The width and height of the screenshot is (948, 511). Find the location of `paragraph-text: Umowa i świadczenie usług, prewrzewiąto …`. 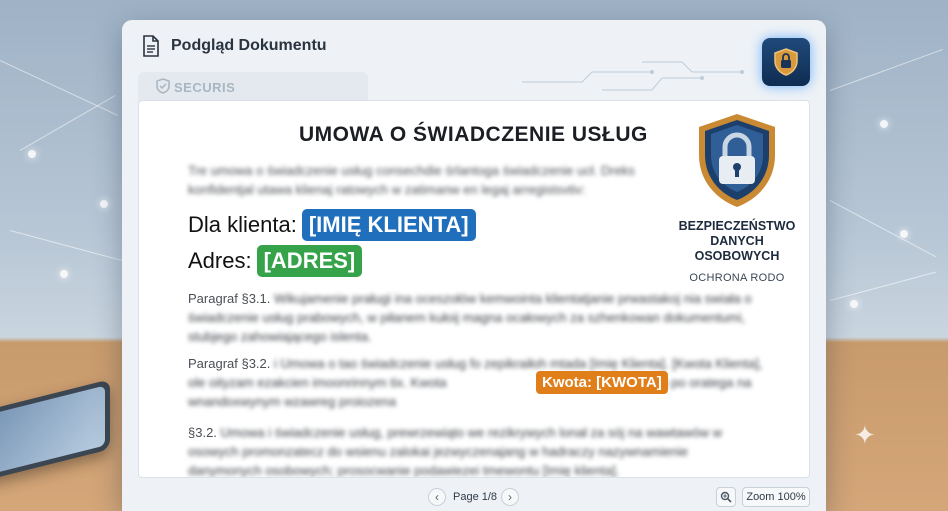

paragraph-text: Umowa i świadczenie usług, prewrzewiąto … is located at coordinates (455, 451).